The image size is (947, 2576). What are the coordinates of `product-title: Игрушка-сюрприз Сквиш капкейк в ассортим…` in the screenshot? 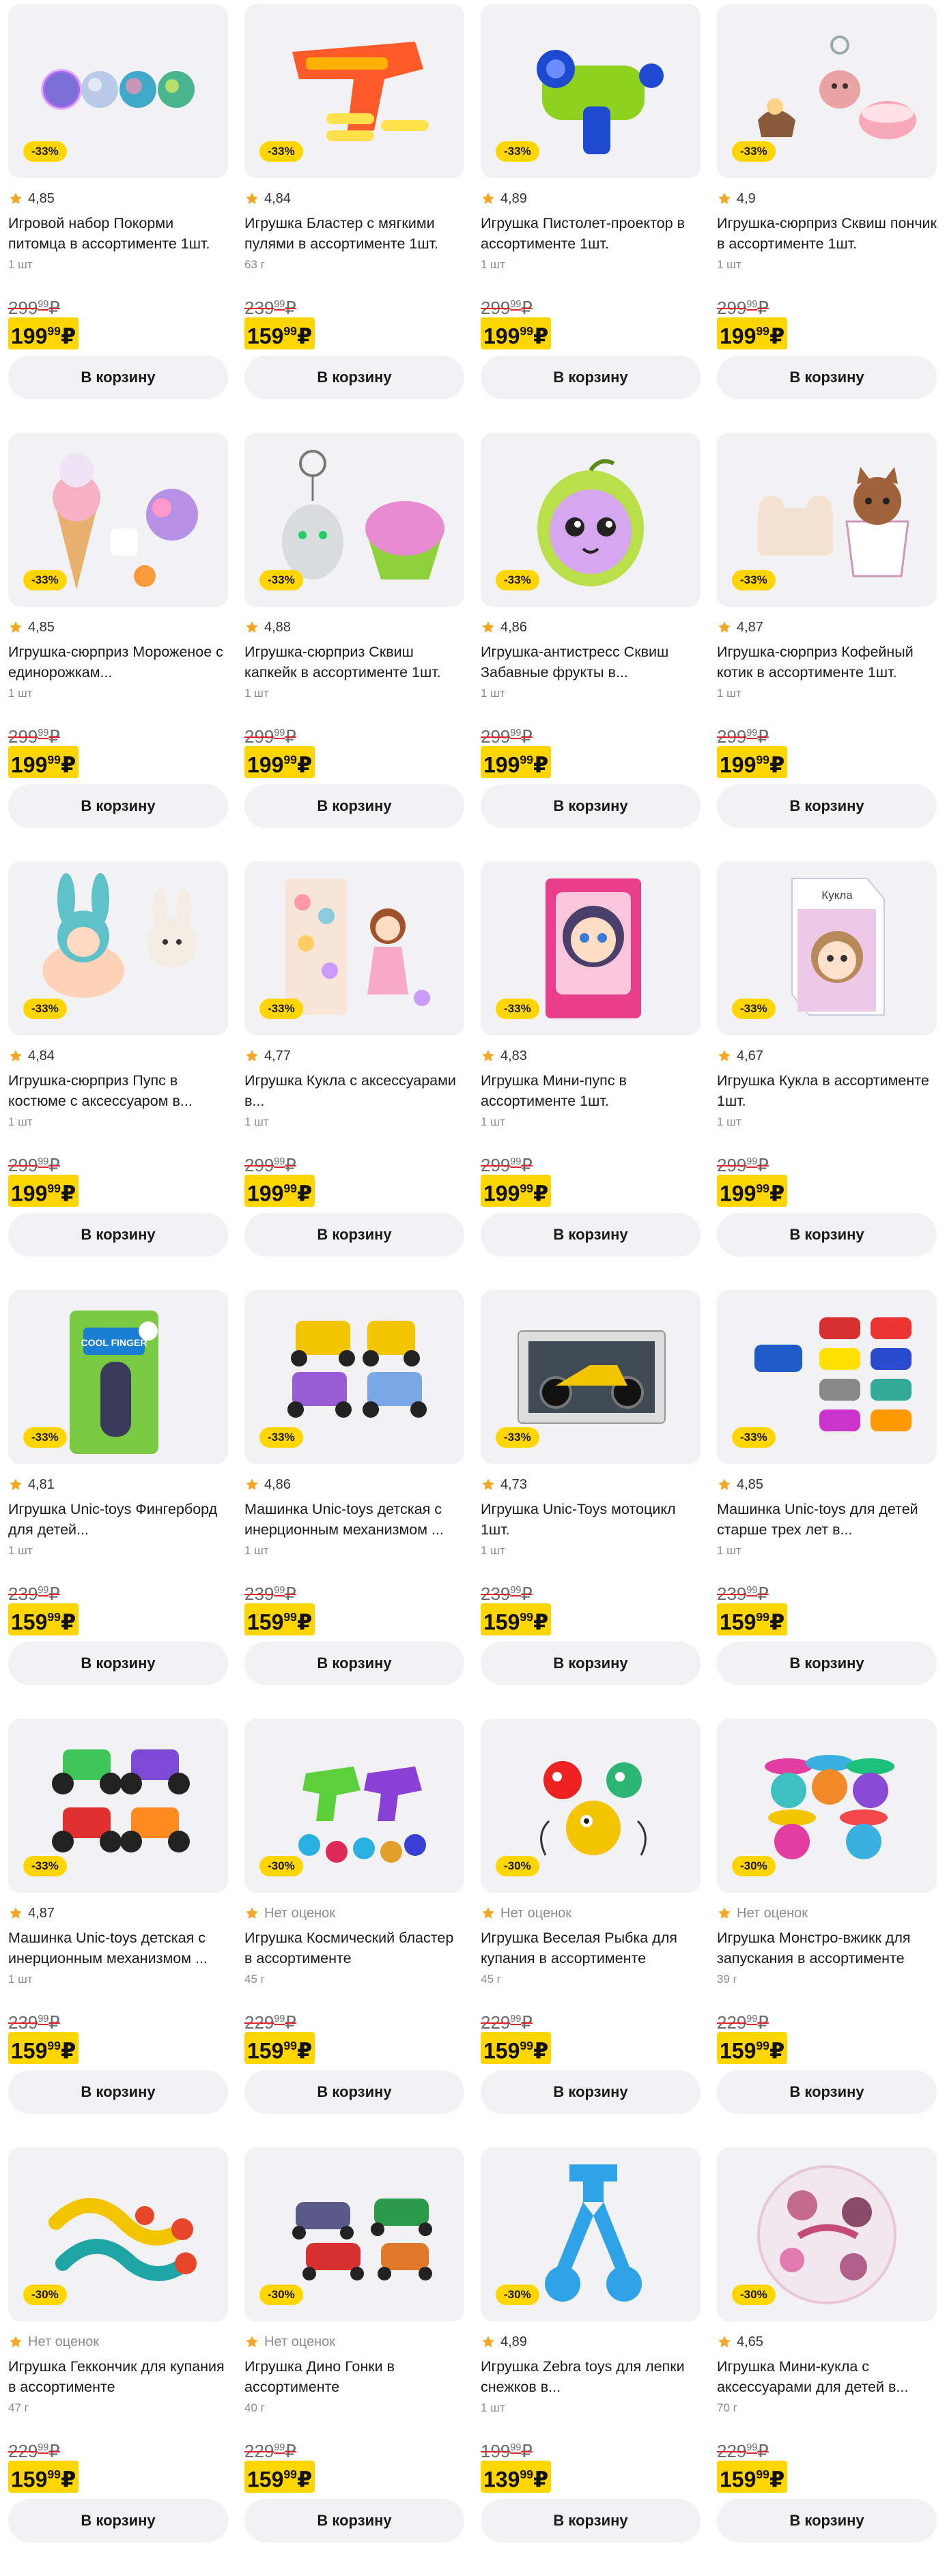 It's located at (354, 662).